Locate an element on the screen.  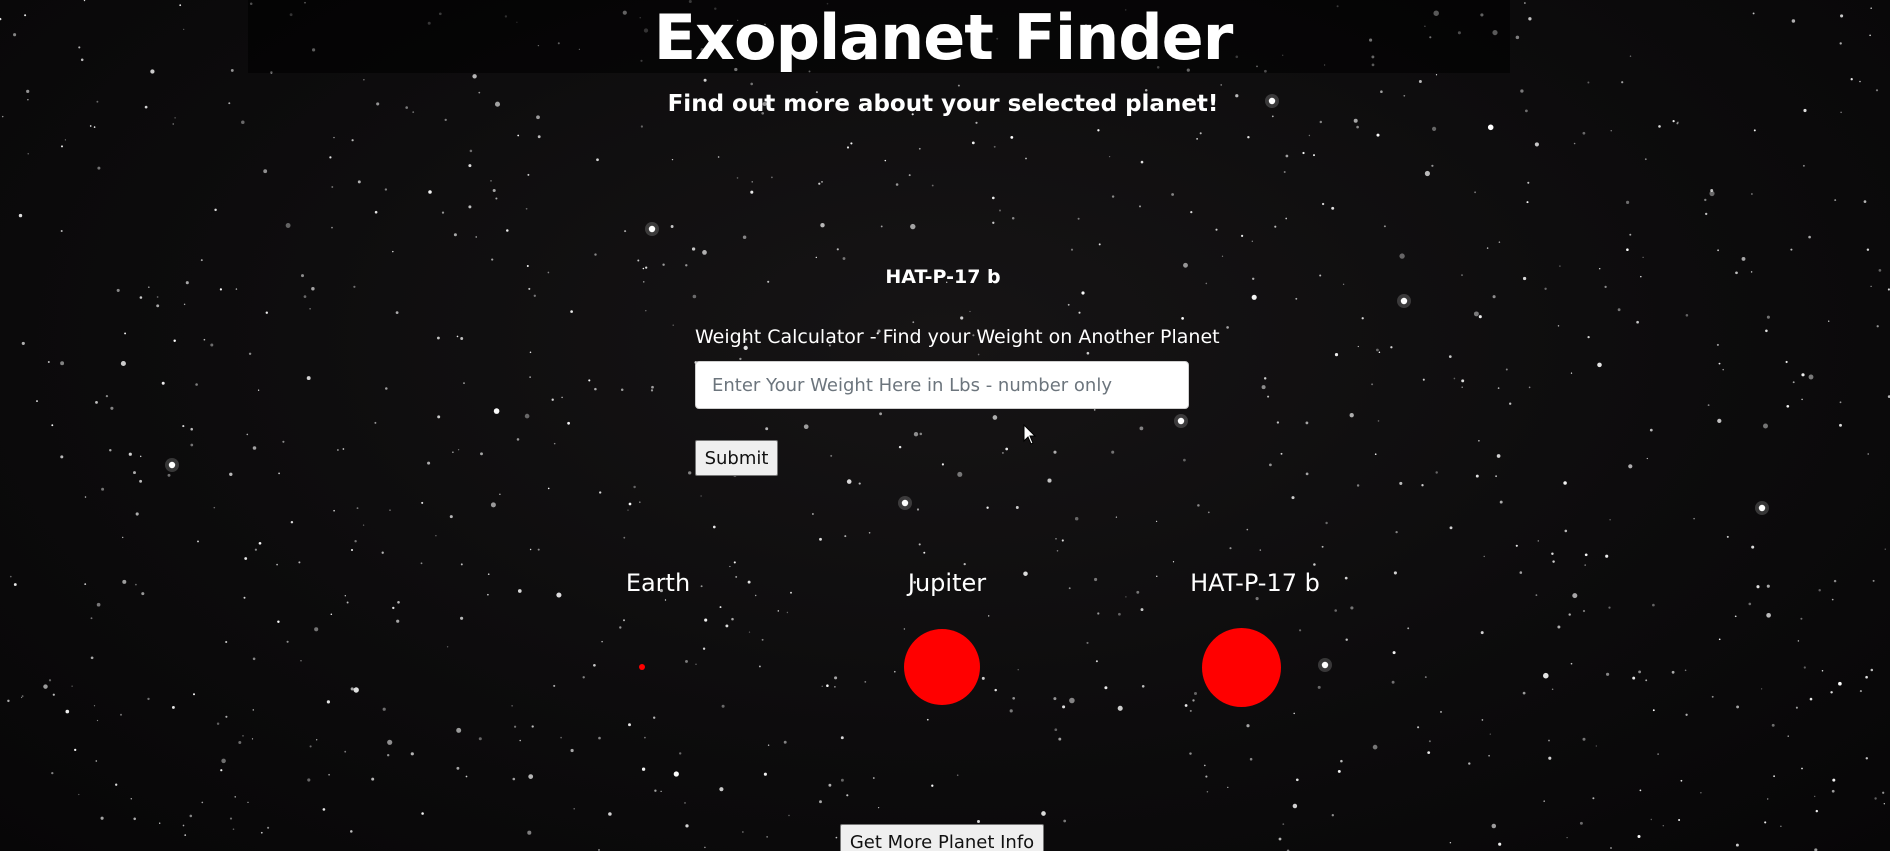
planet-label-earth: Earth is located at coordinates (658, 583).